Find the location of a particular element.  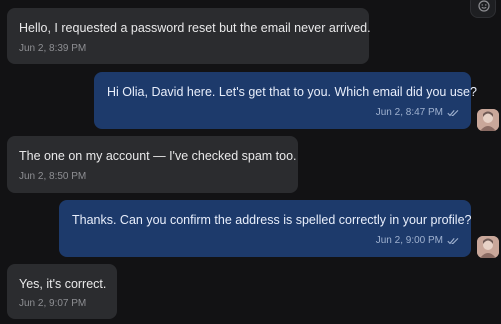

message-text: Yes, it's correct. is located at coordinates (63, 284).